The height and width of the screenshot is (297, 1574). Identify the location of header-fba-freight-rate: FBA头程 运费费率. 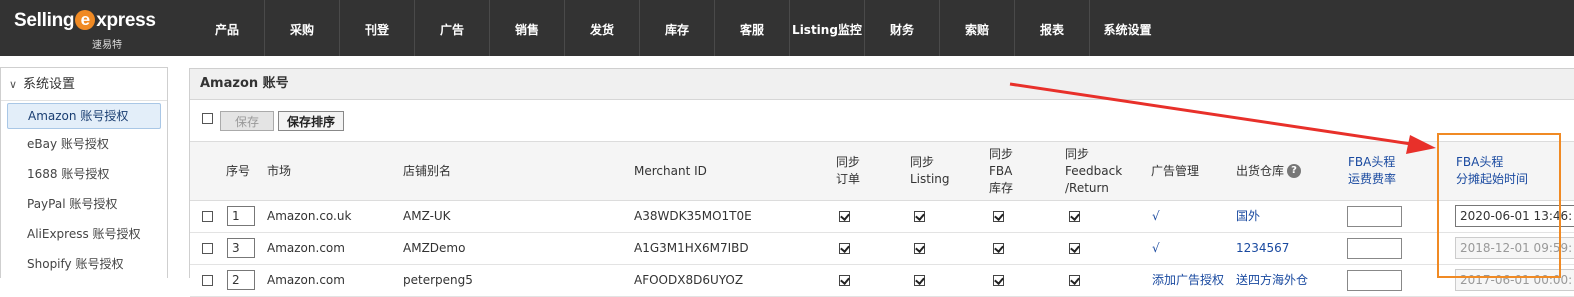
(1372, 171).